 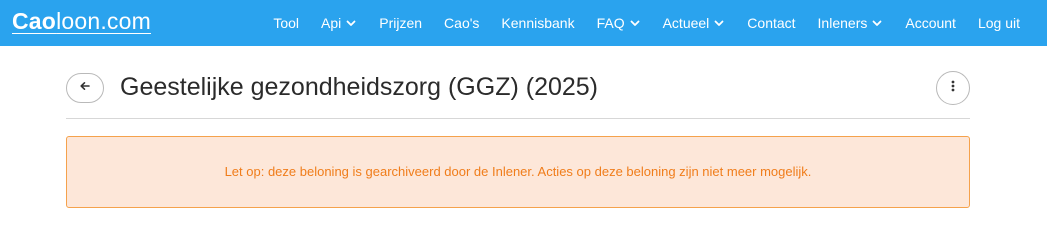 I want to click on page-title: Geestelijke gezondheidszorg (GGZ) (2025), so click(x=359, y=87).